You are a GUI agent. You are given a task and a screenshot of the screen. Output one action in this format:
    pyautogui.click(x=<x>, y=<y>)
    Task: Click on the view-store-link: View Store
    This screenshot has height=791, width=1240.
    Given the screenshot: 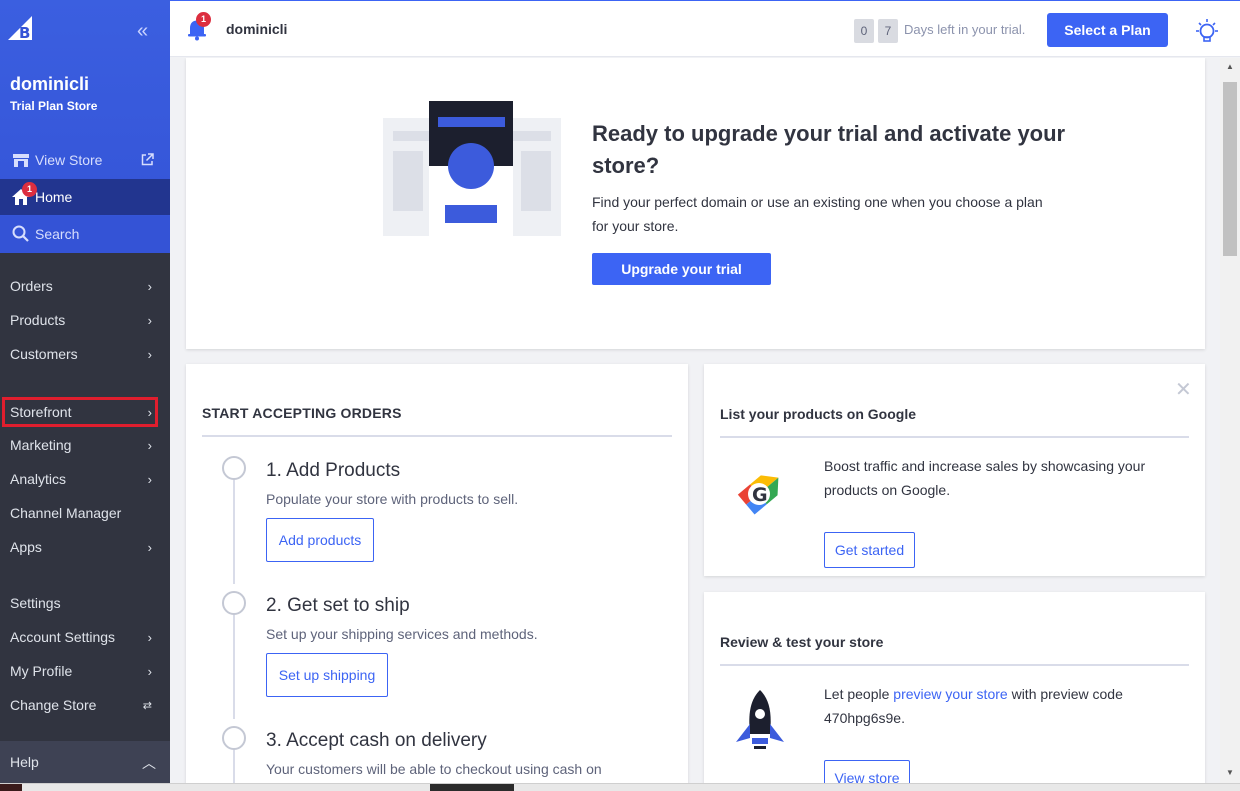 What is the action you would take?
    pyautogui.click(x=85, y=160)
    